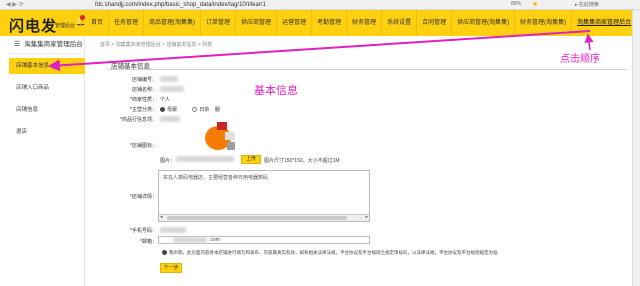 The height and width of the screenshot is (286, 640). What do you see at coordinates (251, 159) in the screenshot?
I see `upload-button: 上传` at bounding box center [251, 159].